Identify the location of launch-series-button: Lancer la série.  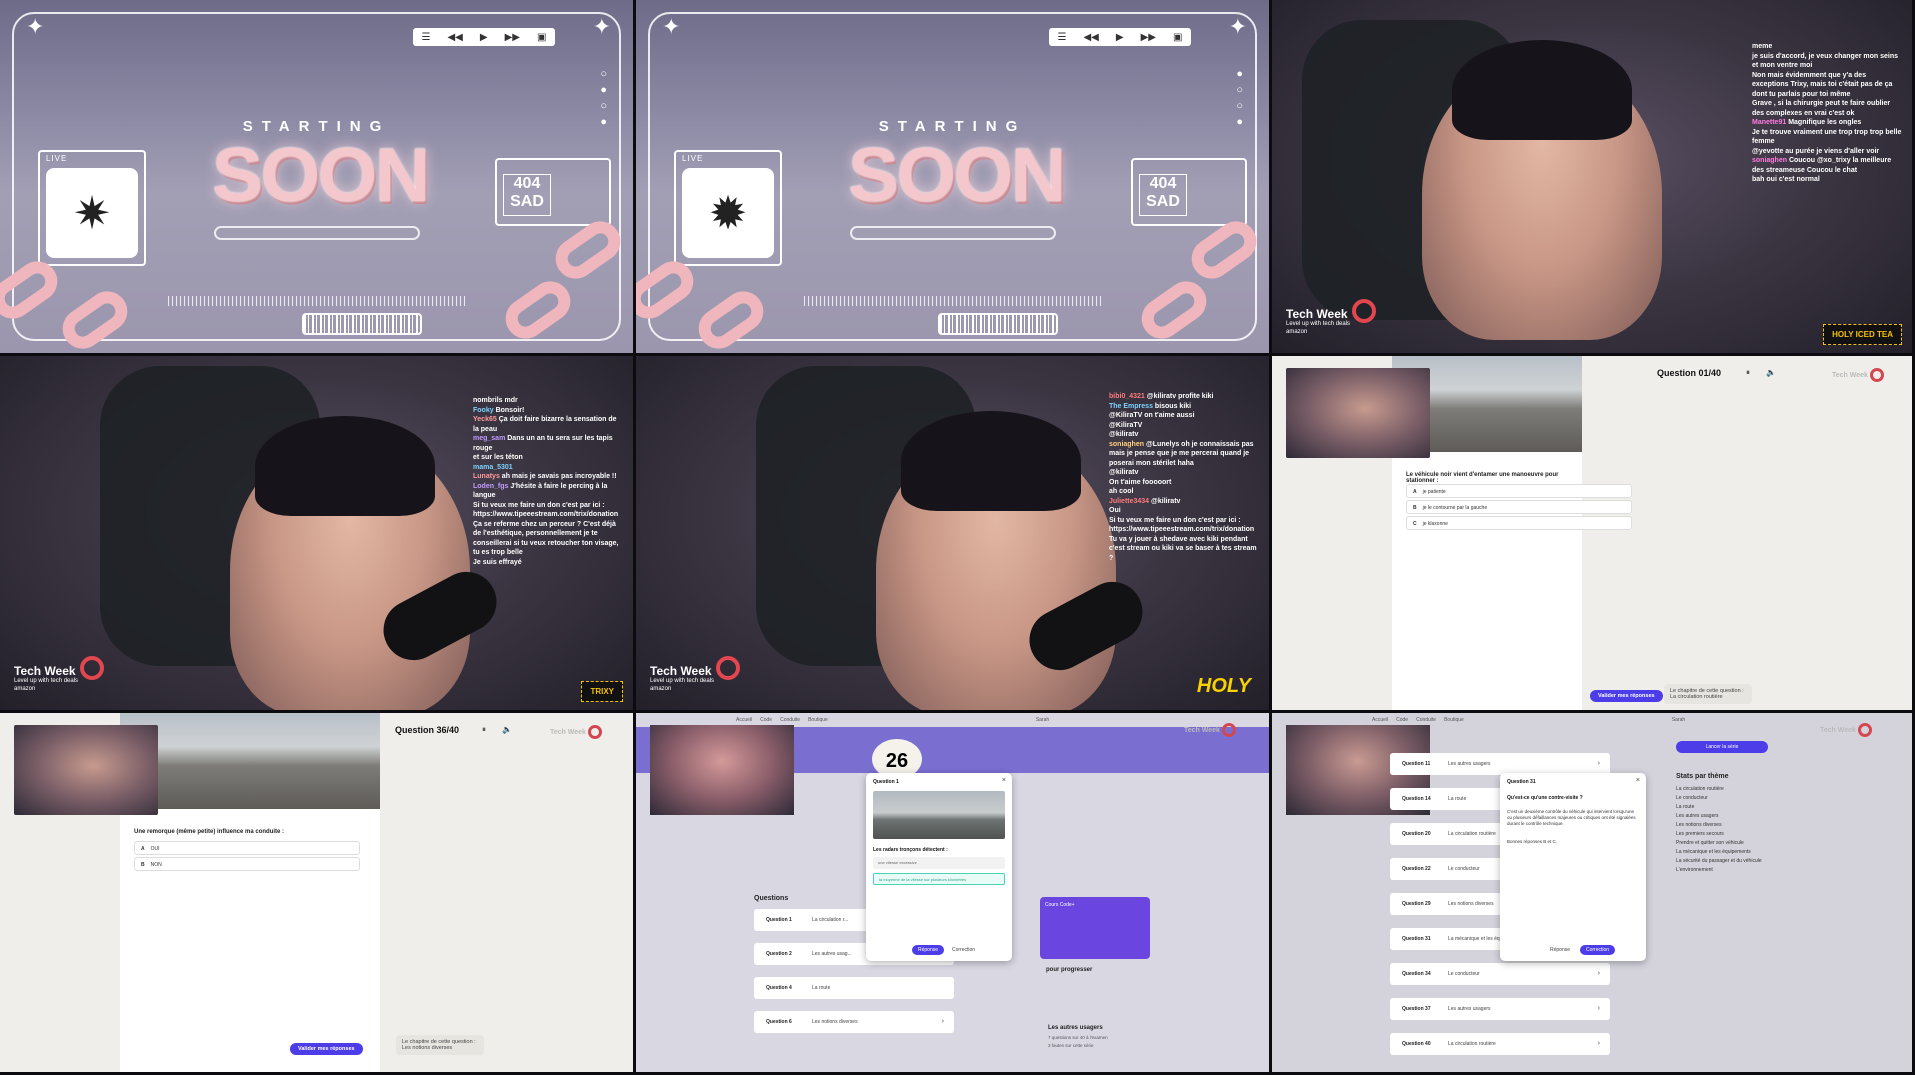
(1722, 747).